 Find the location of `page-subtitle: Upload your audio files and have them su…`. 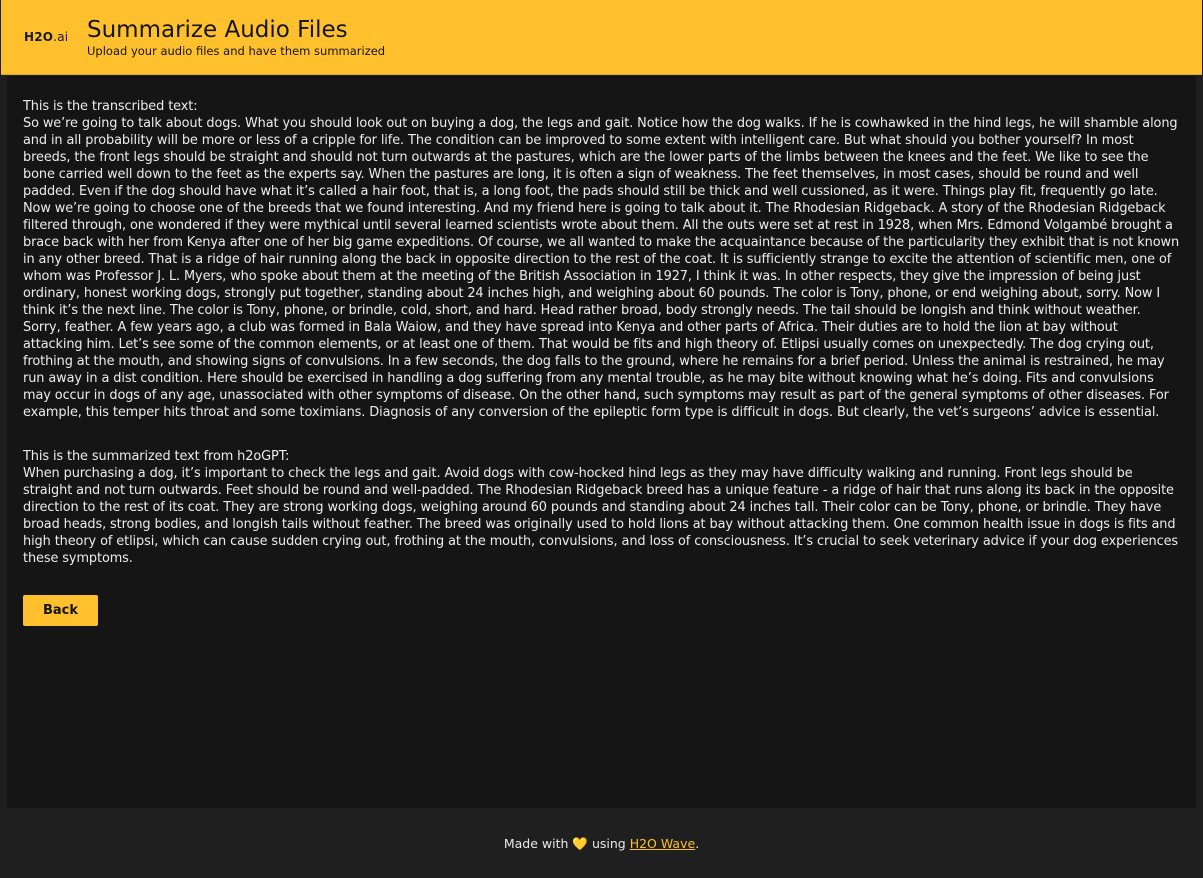

page-subtitle: Upload your audio files and have them su… is located at coordinates (236, 51).